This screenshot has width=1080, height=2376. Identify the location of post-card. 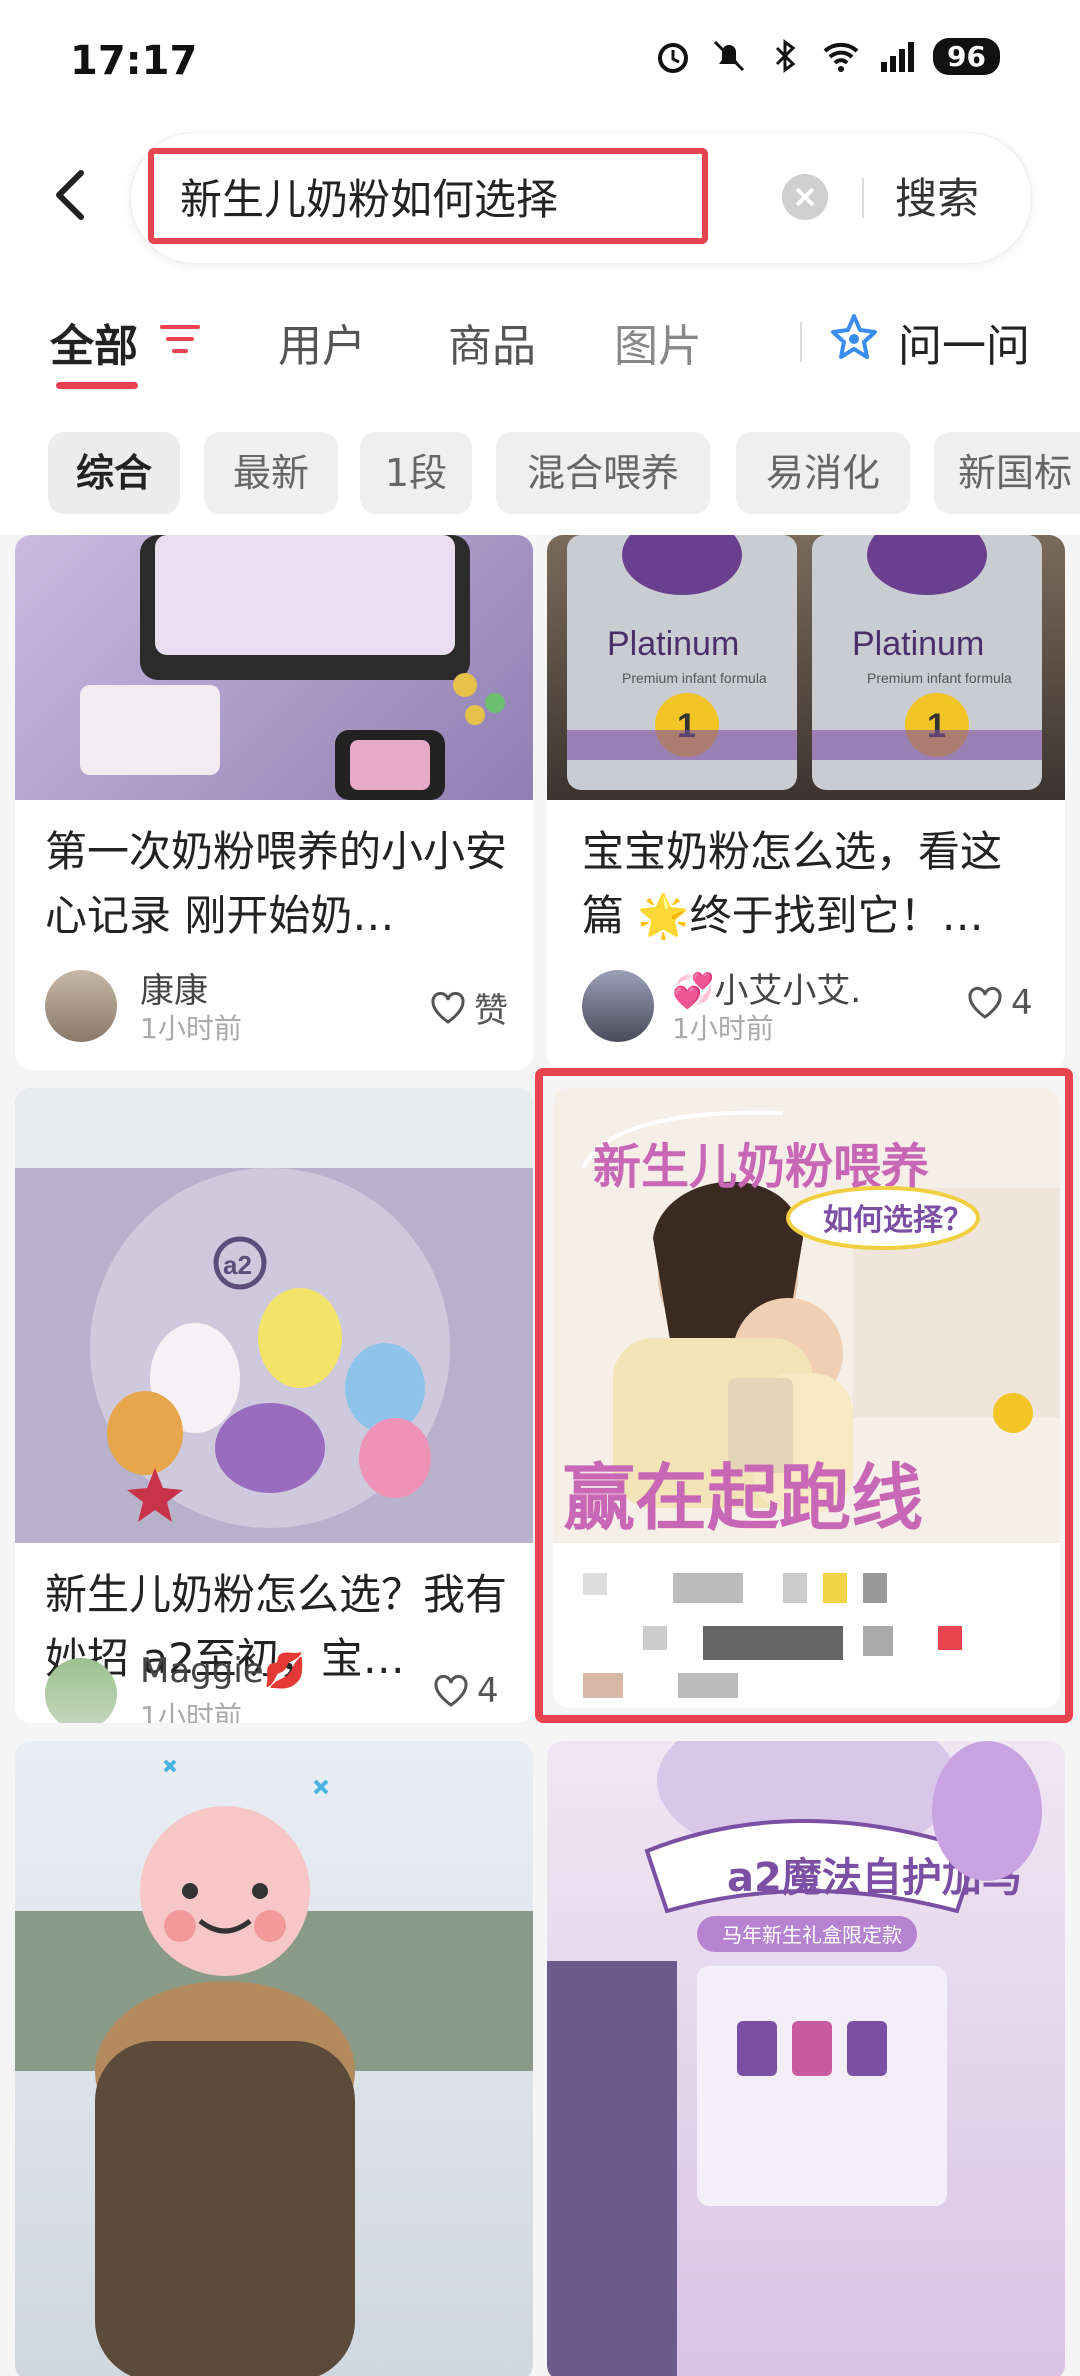
(274, 2058).